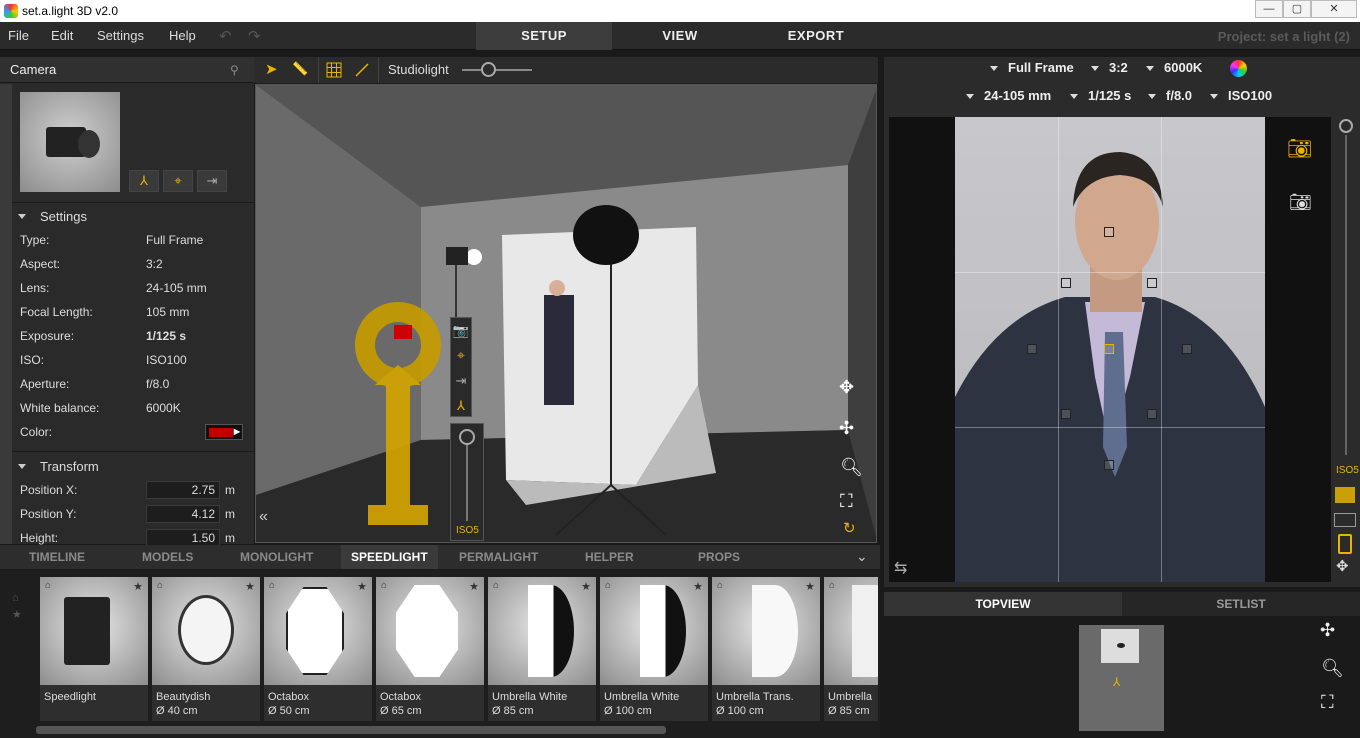 This screenshot has height=738, width=1360. What do you see at coordinates (1241, 604) in the screenshot?
I see `tab-setlist: SETLIST` at bounding box center [1241, 604].